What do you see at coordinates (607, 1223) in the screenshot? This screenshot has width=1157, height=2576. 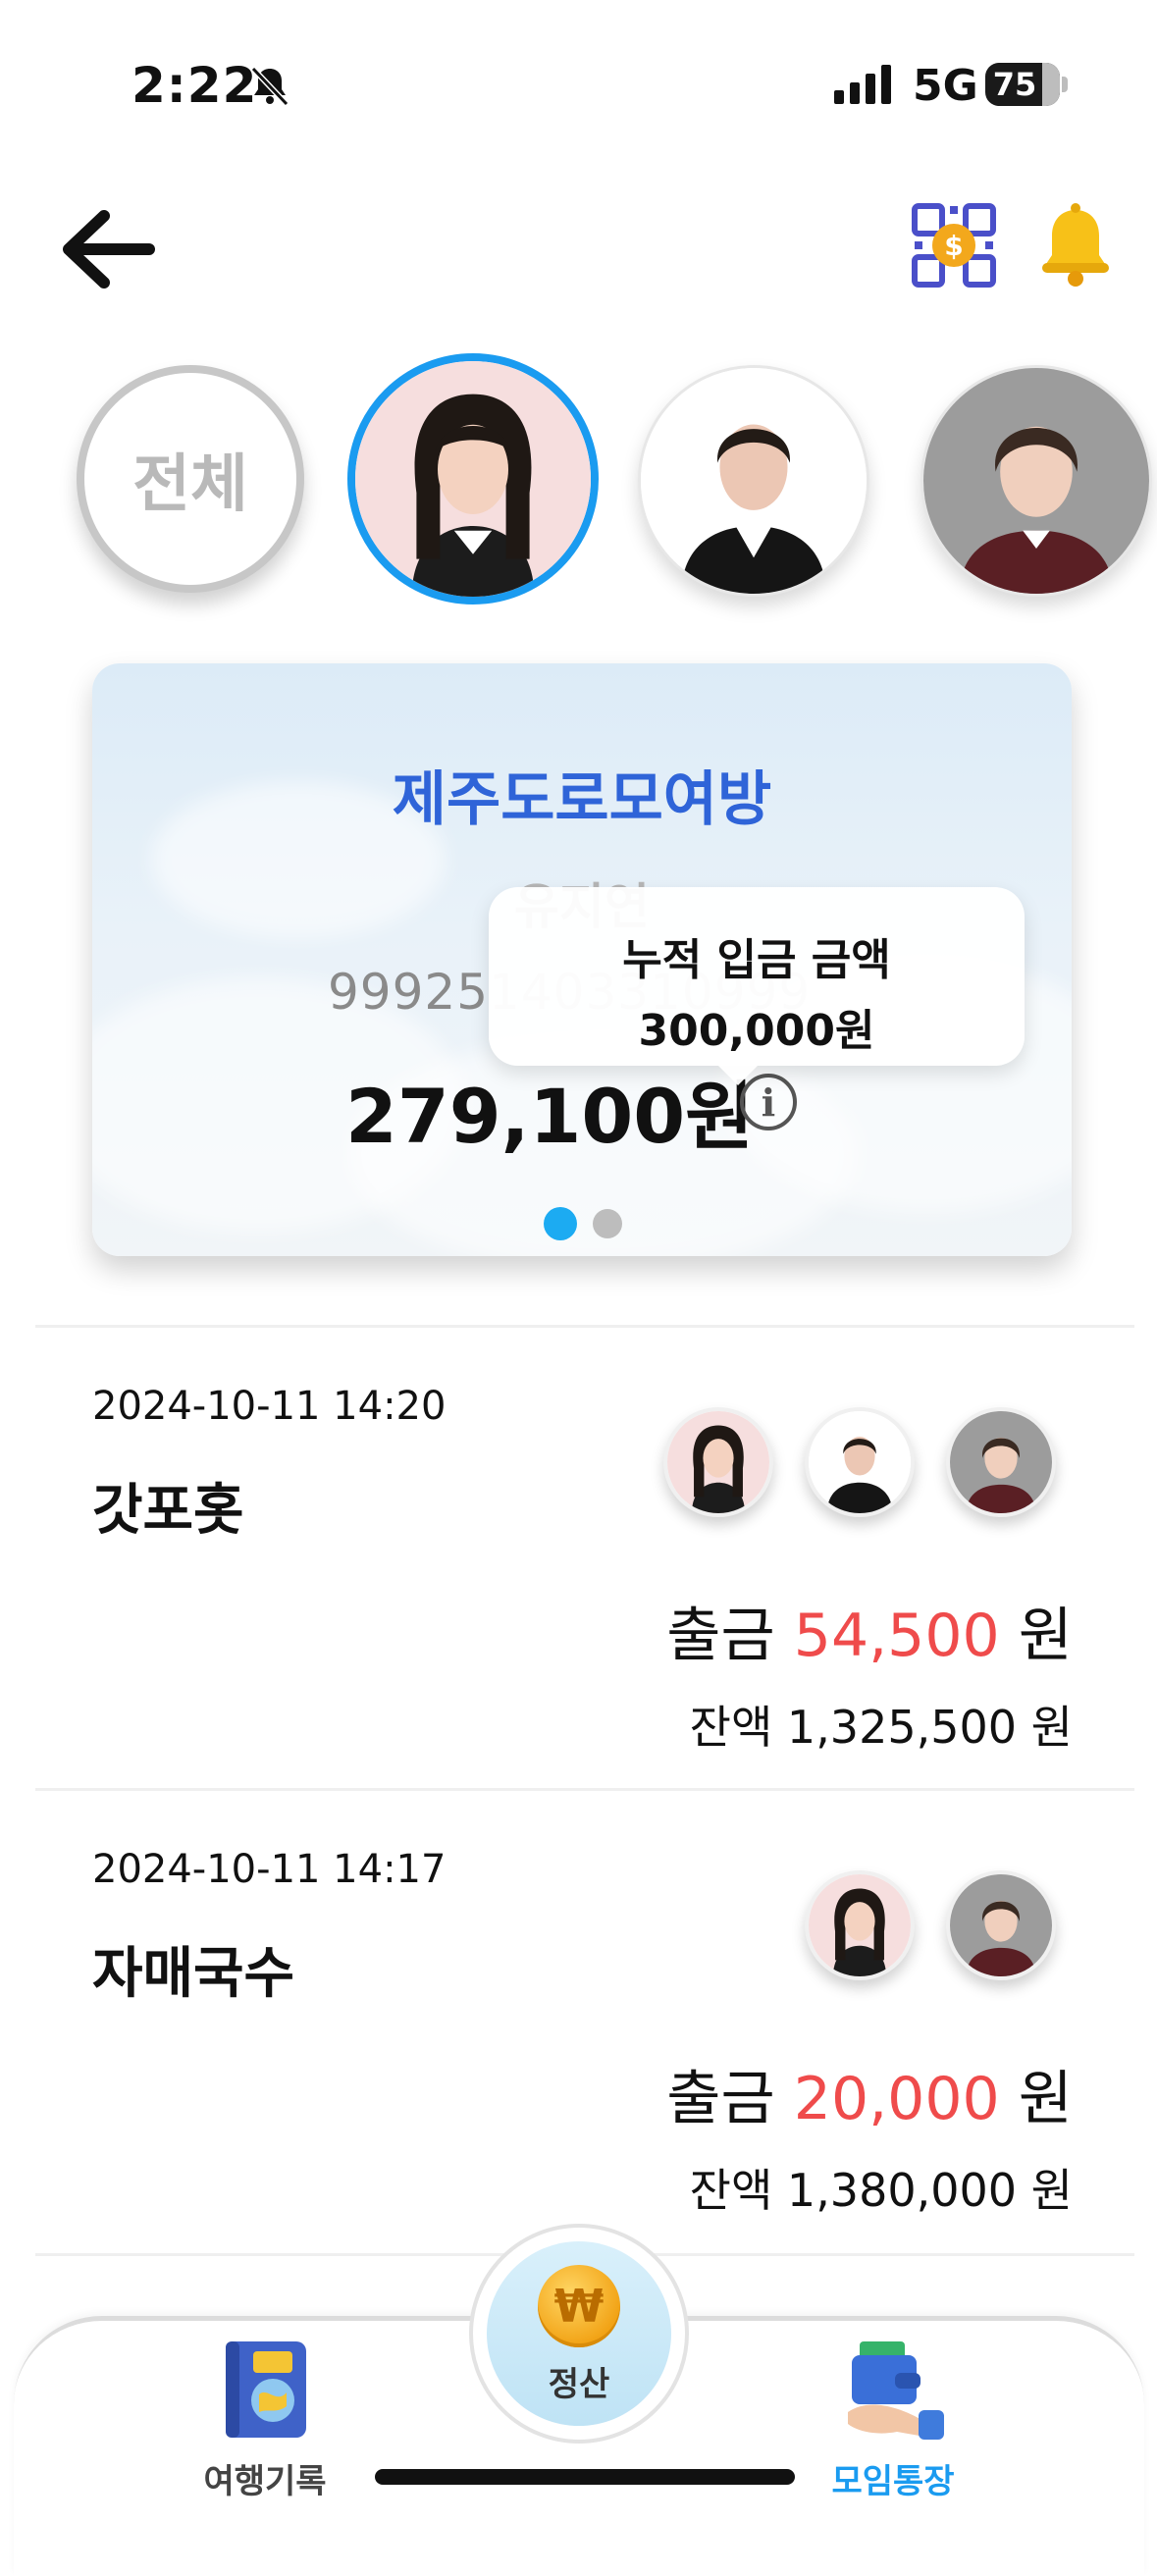 I see `page-indicator-inactive` at bounding box center [607, 1223].